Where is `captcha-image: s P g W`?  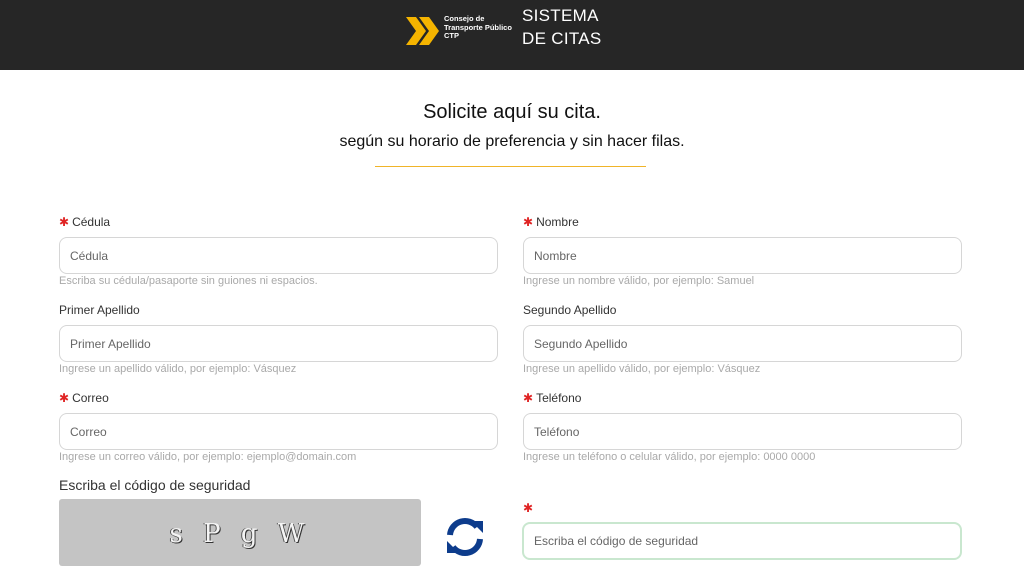
captcha-image: s P g W is located at coordinates (240, 532).